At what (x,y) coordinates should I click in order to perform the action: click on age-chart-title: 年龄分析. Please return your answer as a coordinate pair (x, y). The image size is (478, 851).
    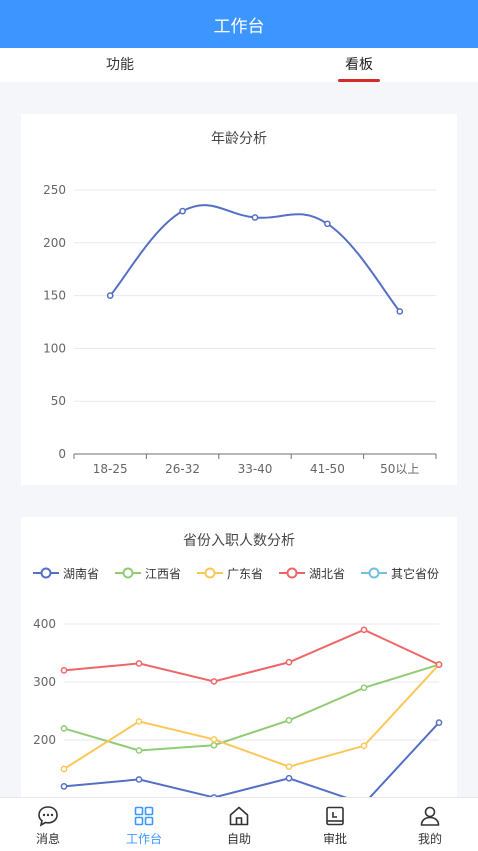
    Looking at the image, I should click on (239, 139).